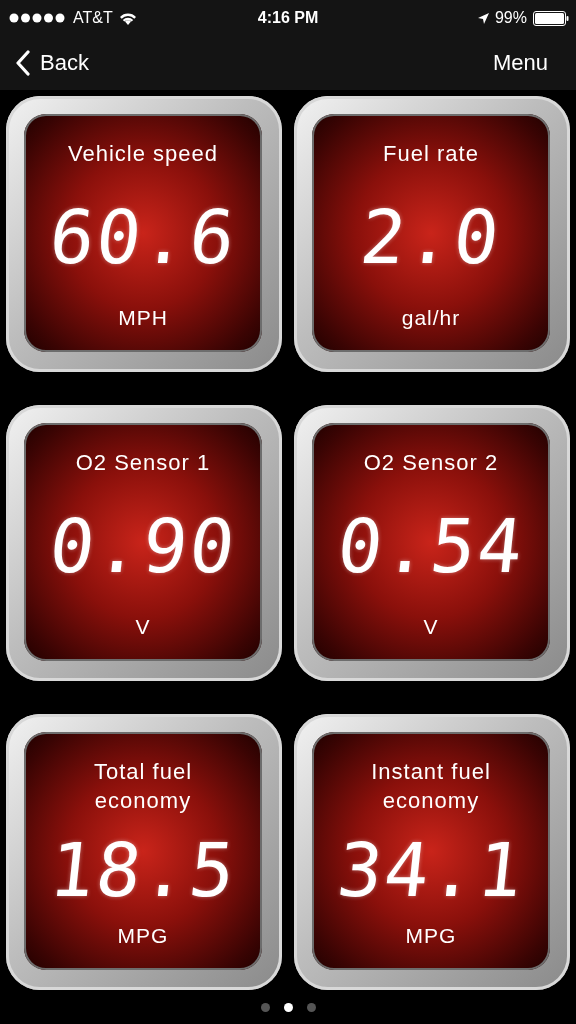  Describe the element at coordinates (143, 463) in the screenshot. I see `gauge-label: O2 Sensor 1` at that location.